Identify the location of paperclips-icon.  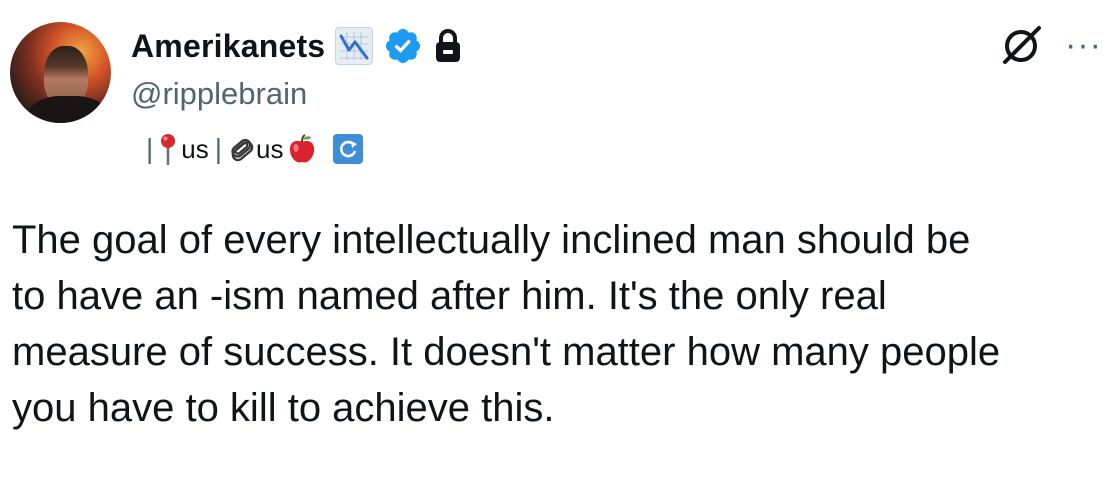
(240, 149).